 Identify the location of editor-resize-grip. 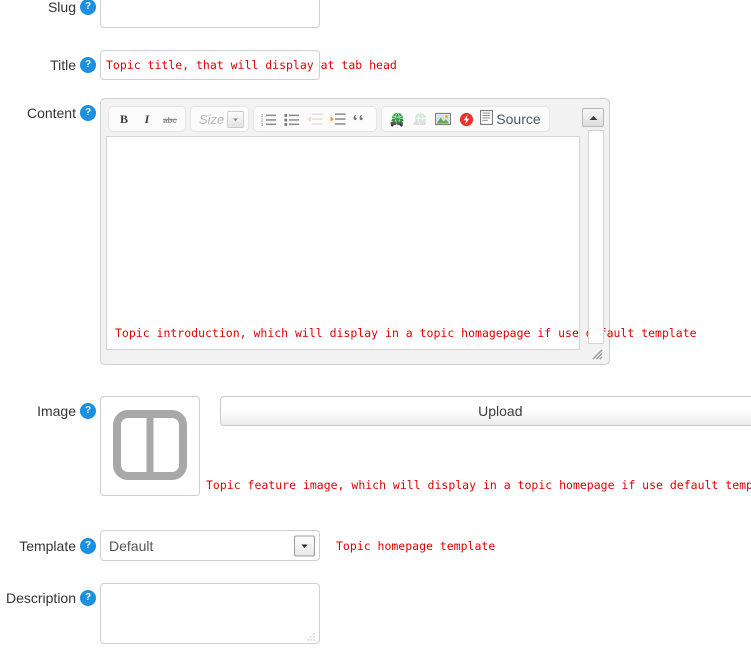
(597, 354).